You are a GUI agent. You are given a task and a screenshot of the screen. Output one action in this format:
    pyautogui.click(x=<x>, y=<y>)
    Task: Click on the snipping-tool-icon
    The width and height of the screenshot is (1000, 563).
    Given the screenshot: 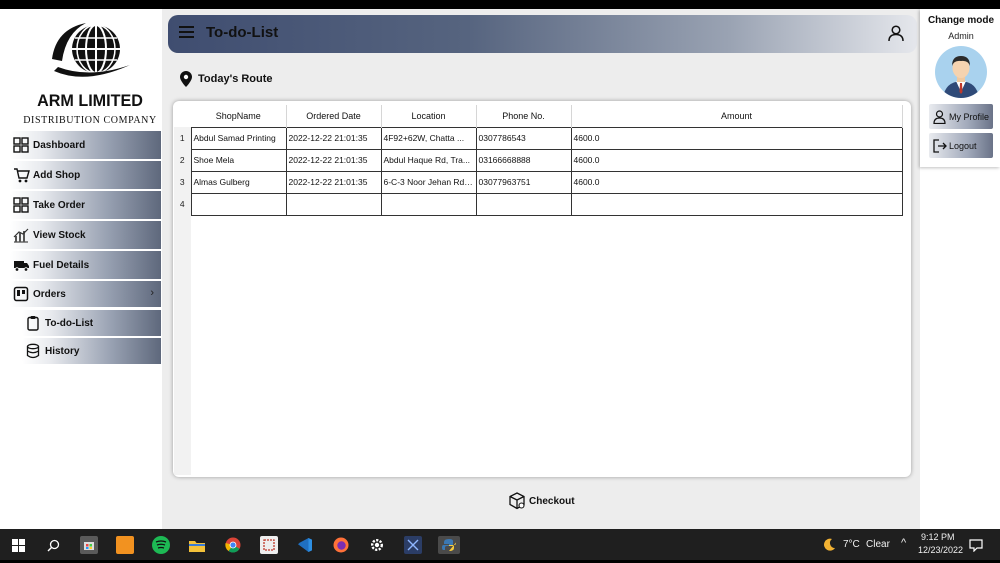 What is the action you would take?
    pyautogui.click(x=269, y=545)
    